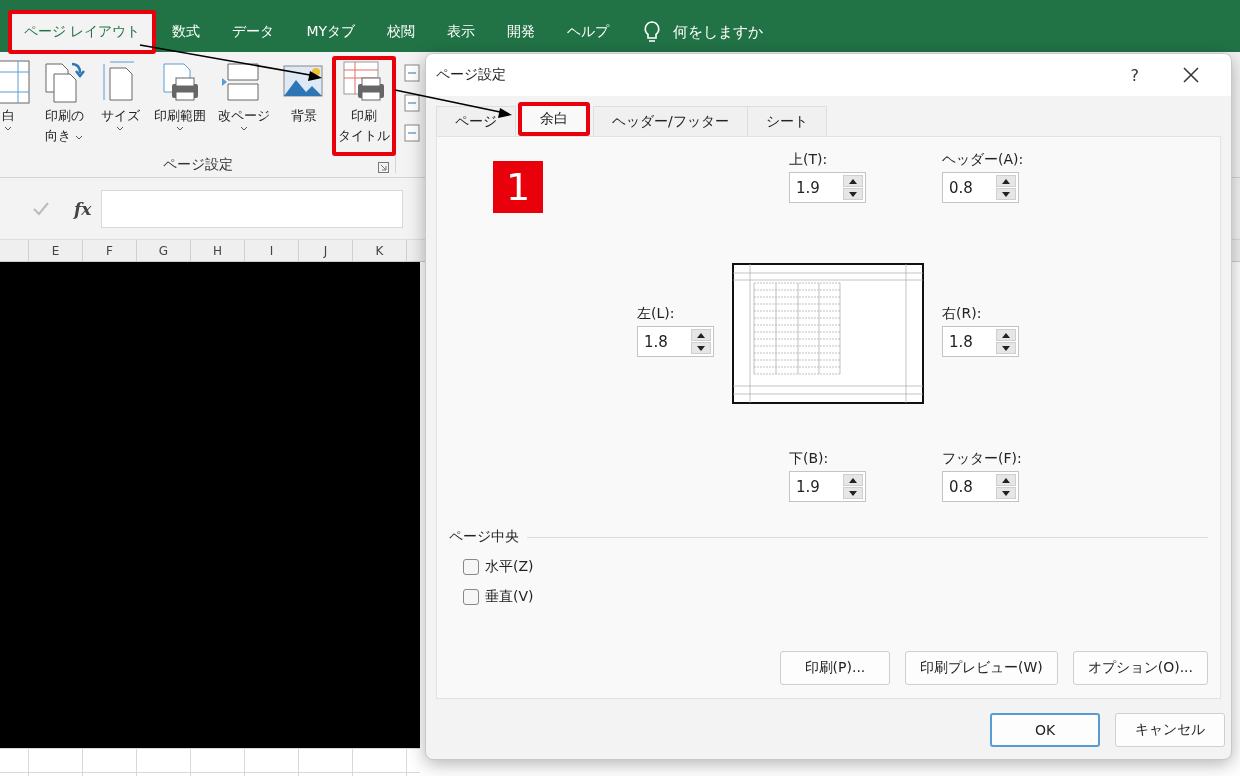 The height and width of the screenshot is (776, 1240). What do you see at coordinates (253, 32) in the screenshot?
I see `ribbon-tab: データ` at bounding box center [253, 32].